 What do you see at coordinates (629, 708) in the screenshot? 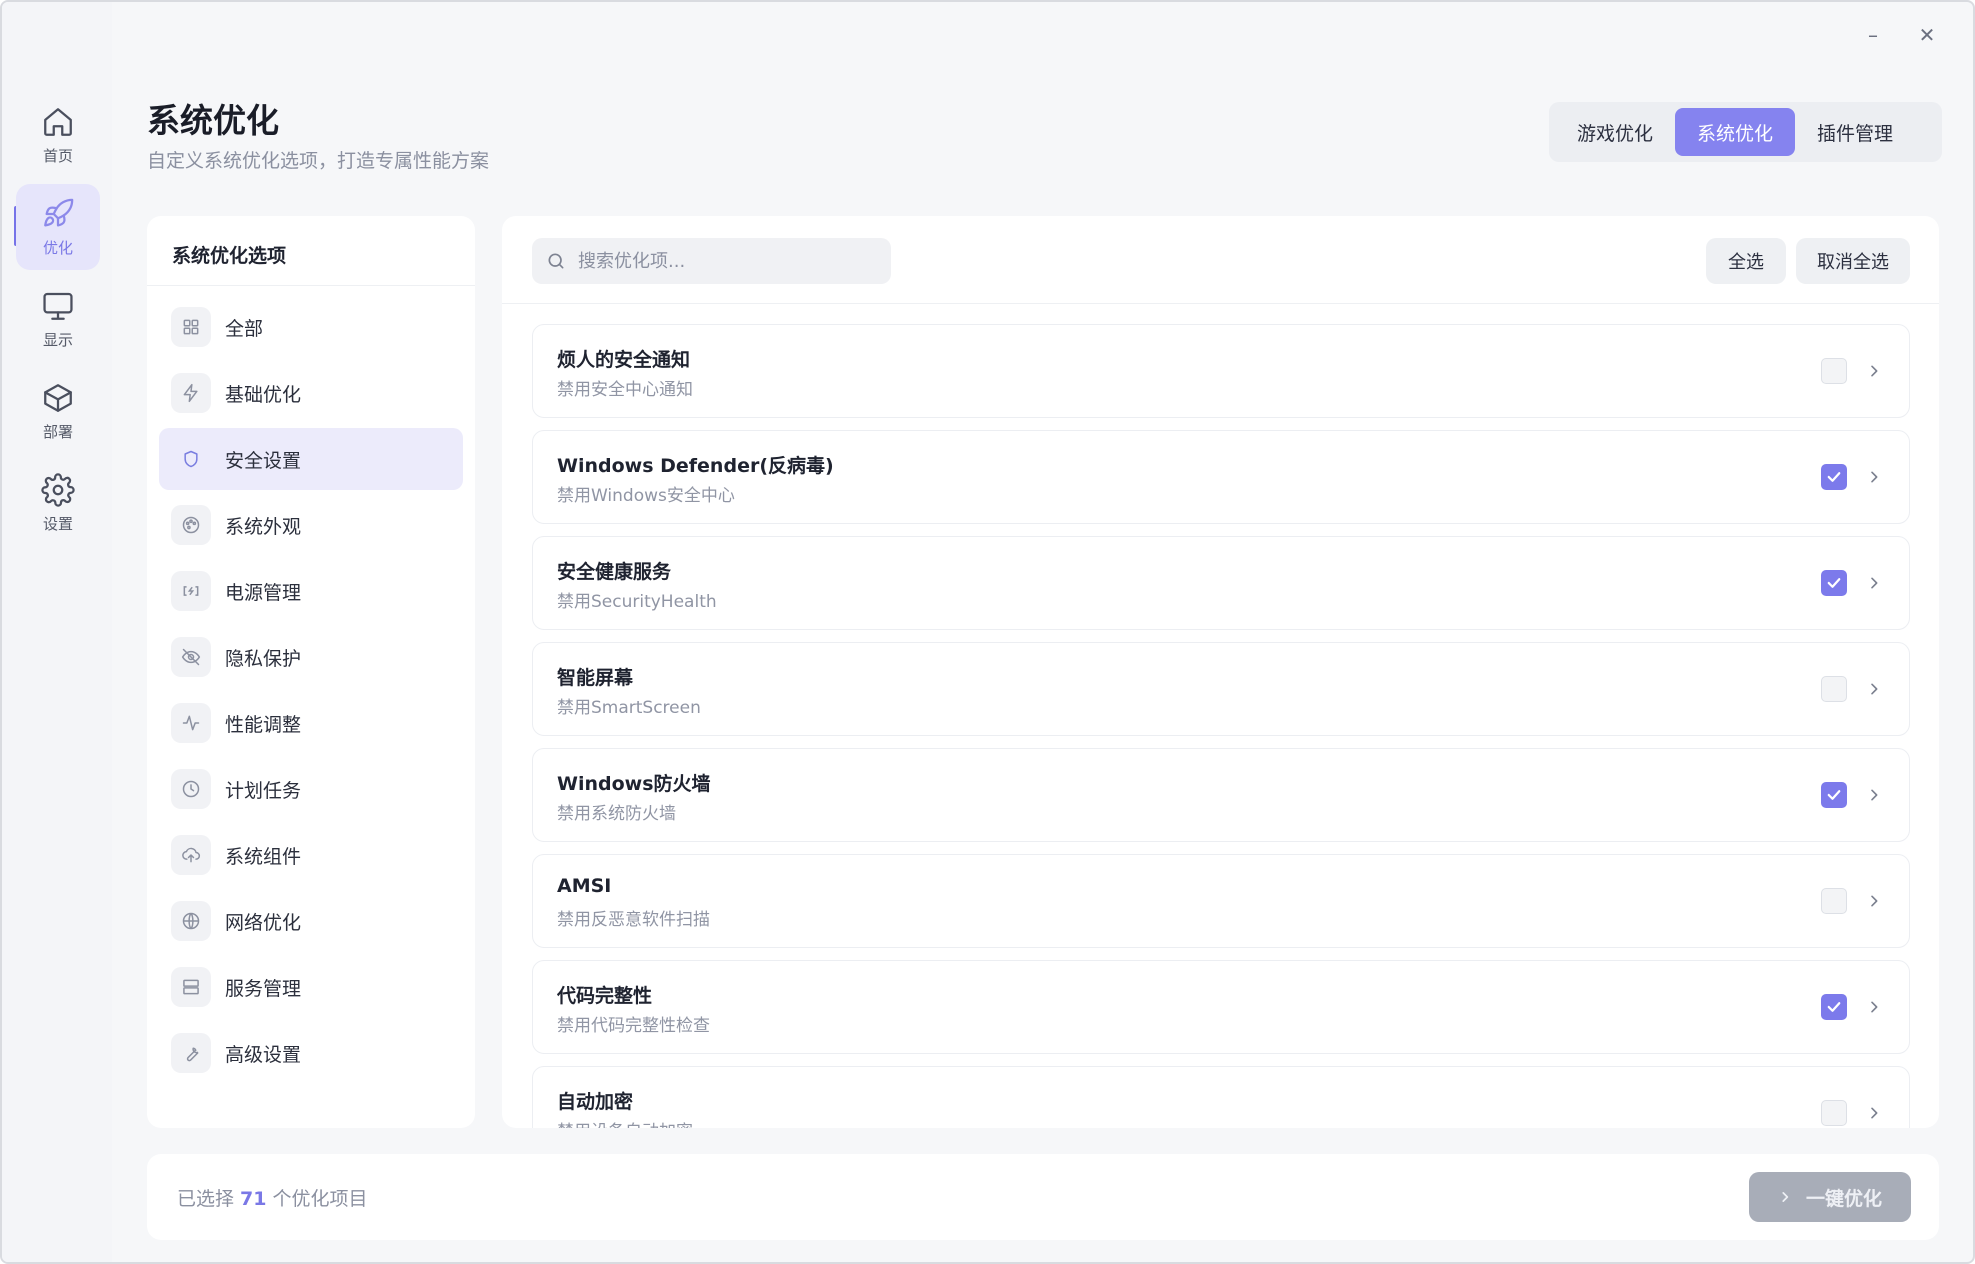
I see `item-description: 禁用SmartScreen` at bounding box center [629, 708].